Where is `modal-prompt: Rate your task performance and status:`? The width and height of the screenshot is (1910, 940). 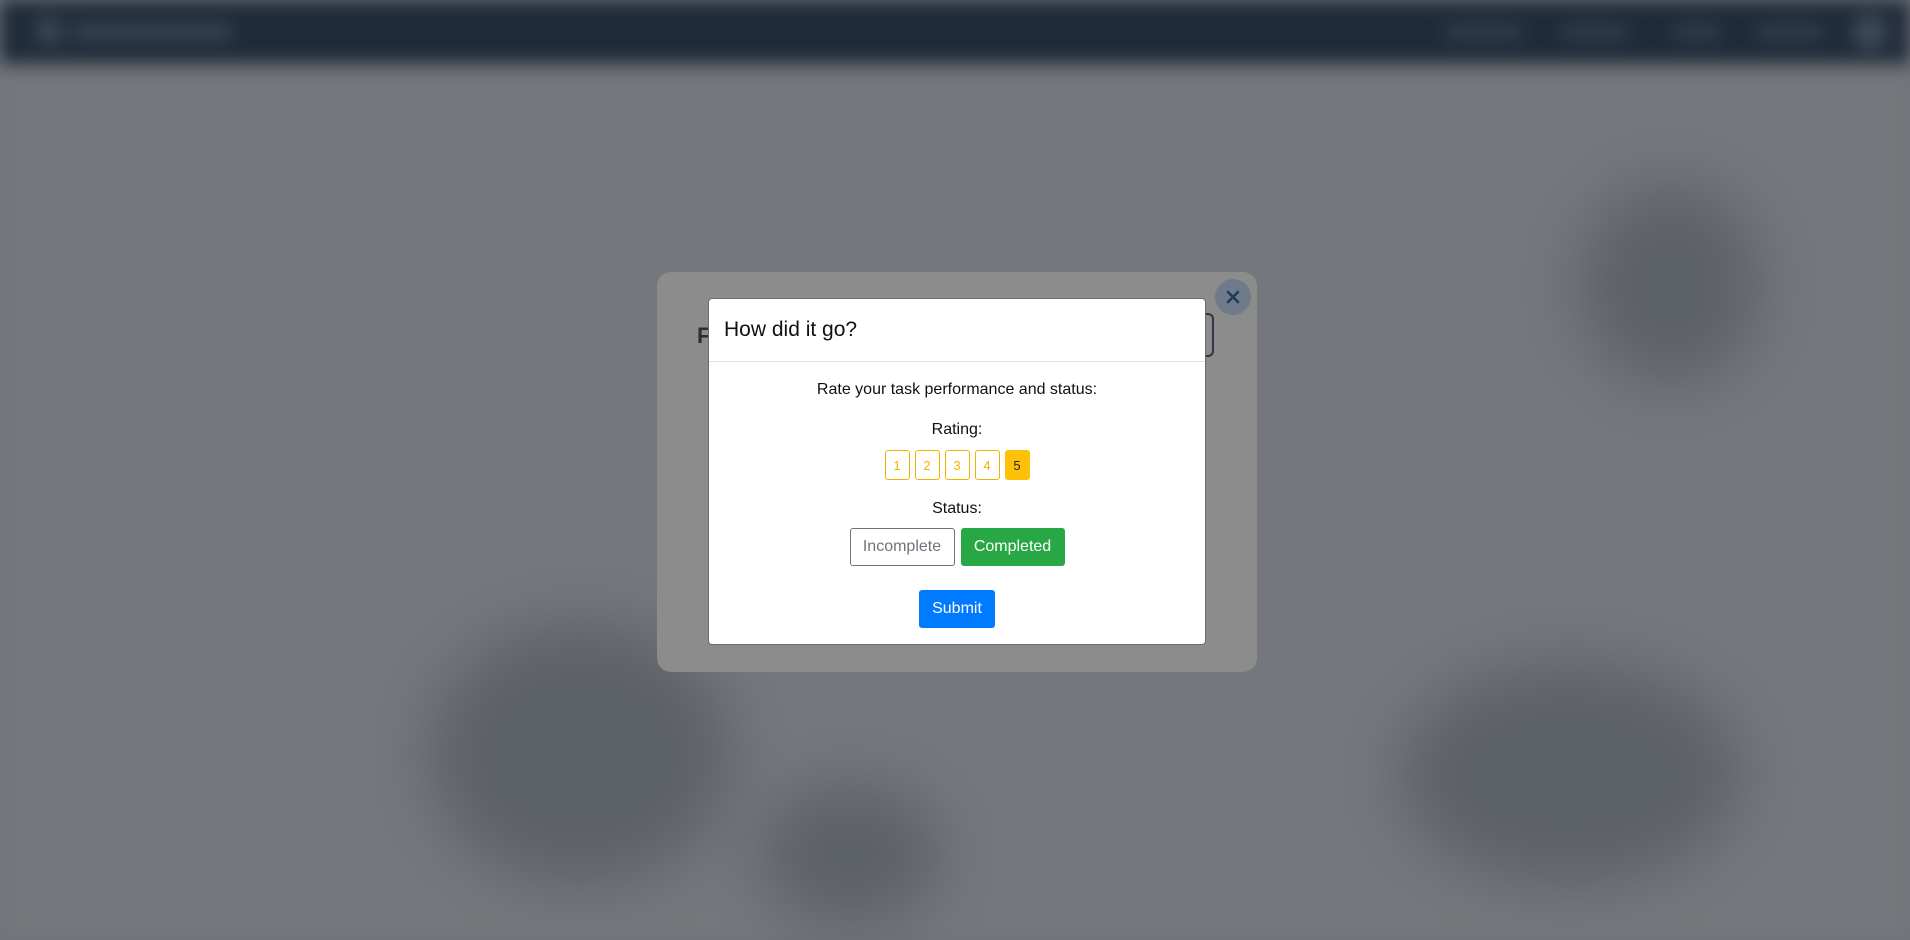 modal-prompt: Rate your task performance and status: is located at coordinates (957, 389).